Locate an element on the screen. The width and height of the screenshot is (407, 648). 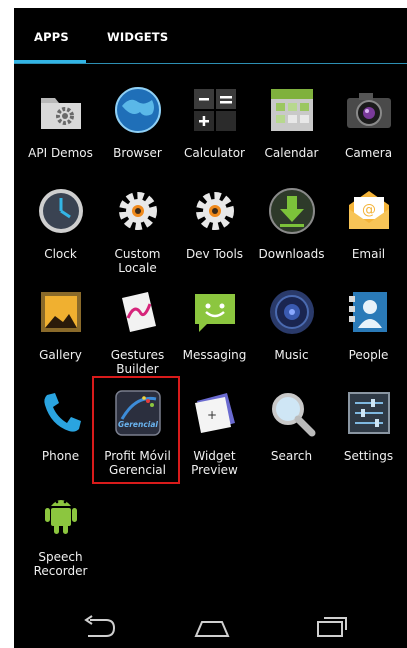
app-browser: Browser is located at coordinates (137, 123).